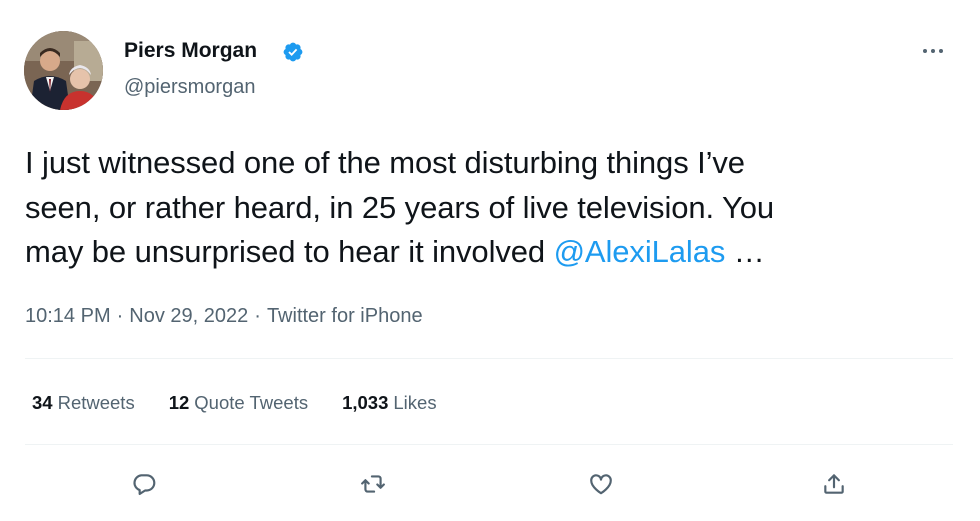 Image resolution: width=980 pixels, height=521 pixels. Describe the element at coordinates (389, 403) in the screenshot. I see `likes-stat: 1,033 Likes` at that location.